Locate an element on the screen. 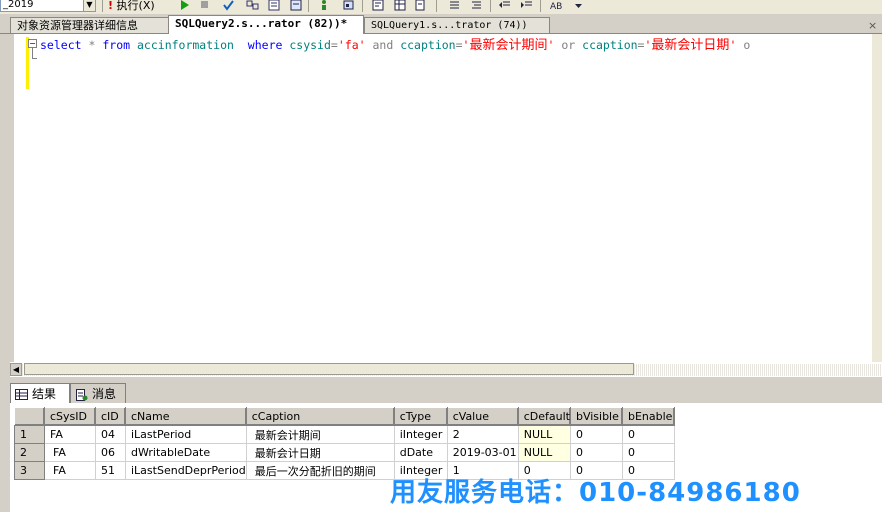 The image size is (882, 512). tab-label: SQLQuery1.s...trator (74)) is located at coordinates (449, 25).